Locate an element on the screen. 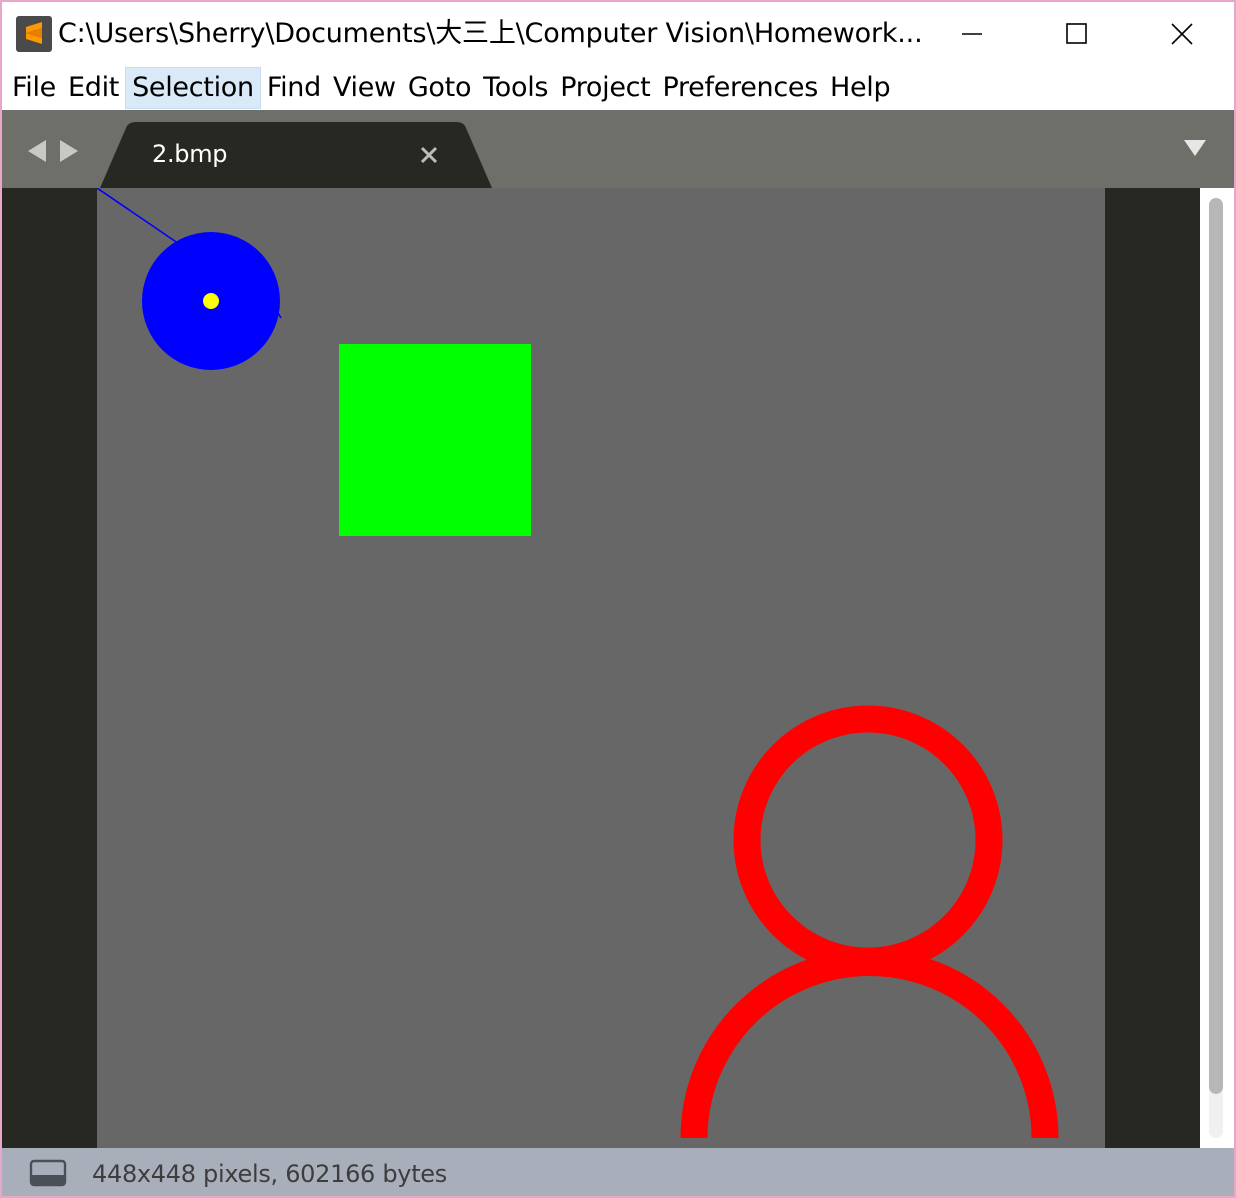  panel-icon is located at coordinates (48, 1173).